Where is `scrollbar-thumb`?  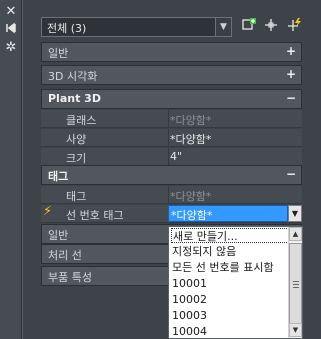 scrollbar-thumb is located at coordinates (295, 284).